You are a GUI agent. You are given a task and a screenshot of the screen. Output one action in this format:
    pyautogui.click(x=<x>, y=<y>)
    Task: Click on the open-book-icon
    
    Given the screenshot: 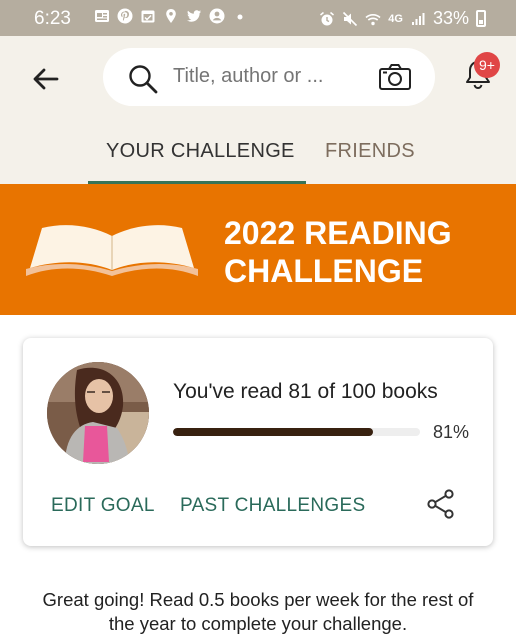 What is the action you would take?
    pyautogui.click(x=112, y=250)
    